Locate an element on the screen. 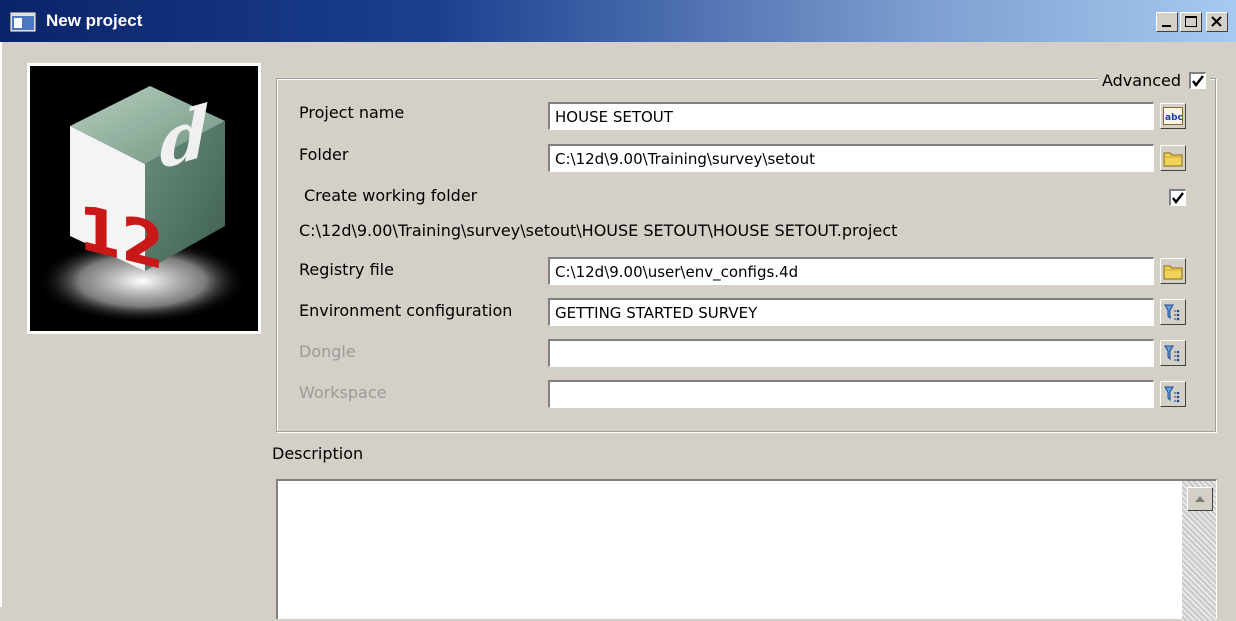  create-working-folder-label: Create working folder is located at coordinates (391, 195).